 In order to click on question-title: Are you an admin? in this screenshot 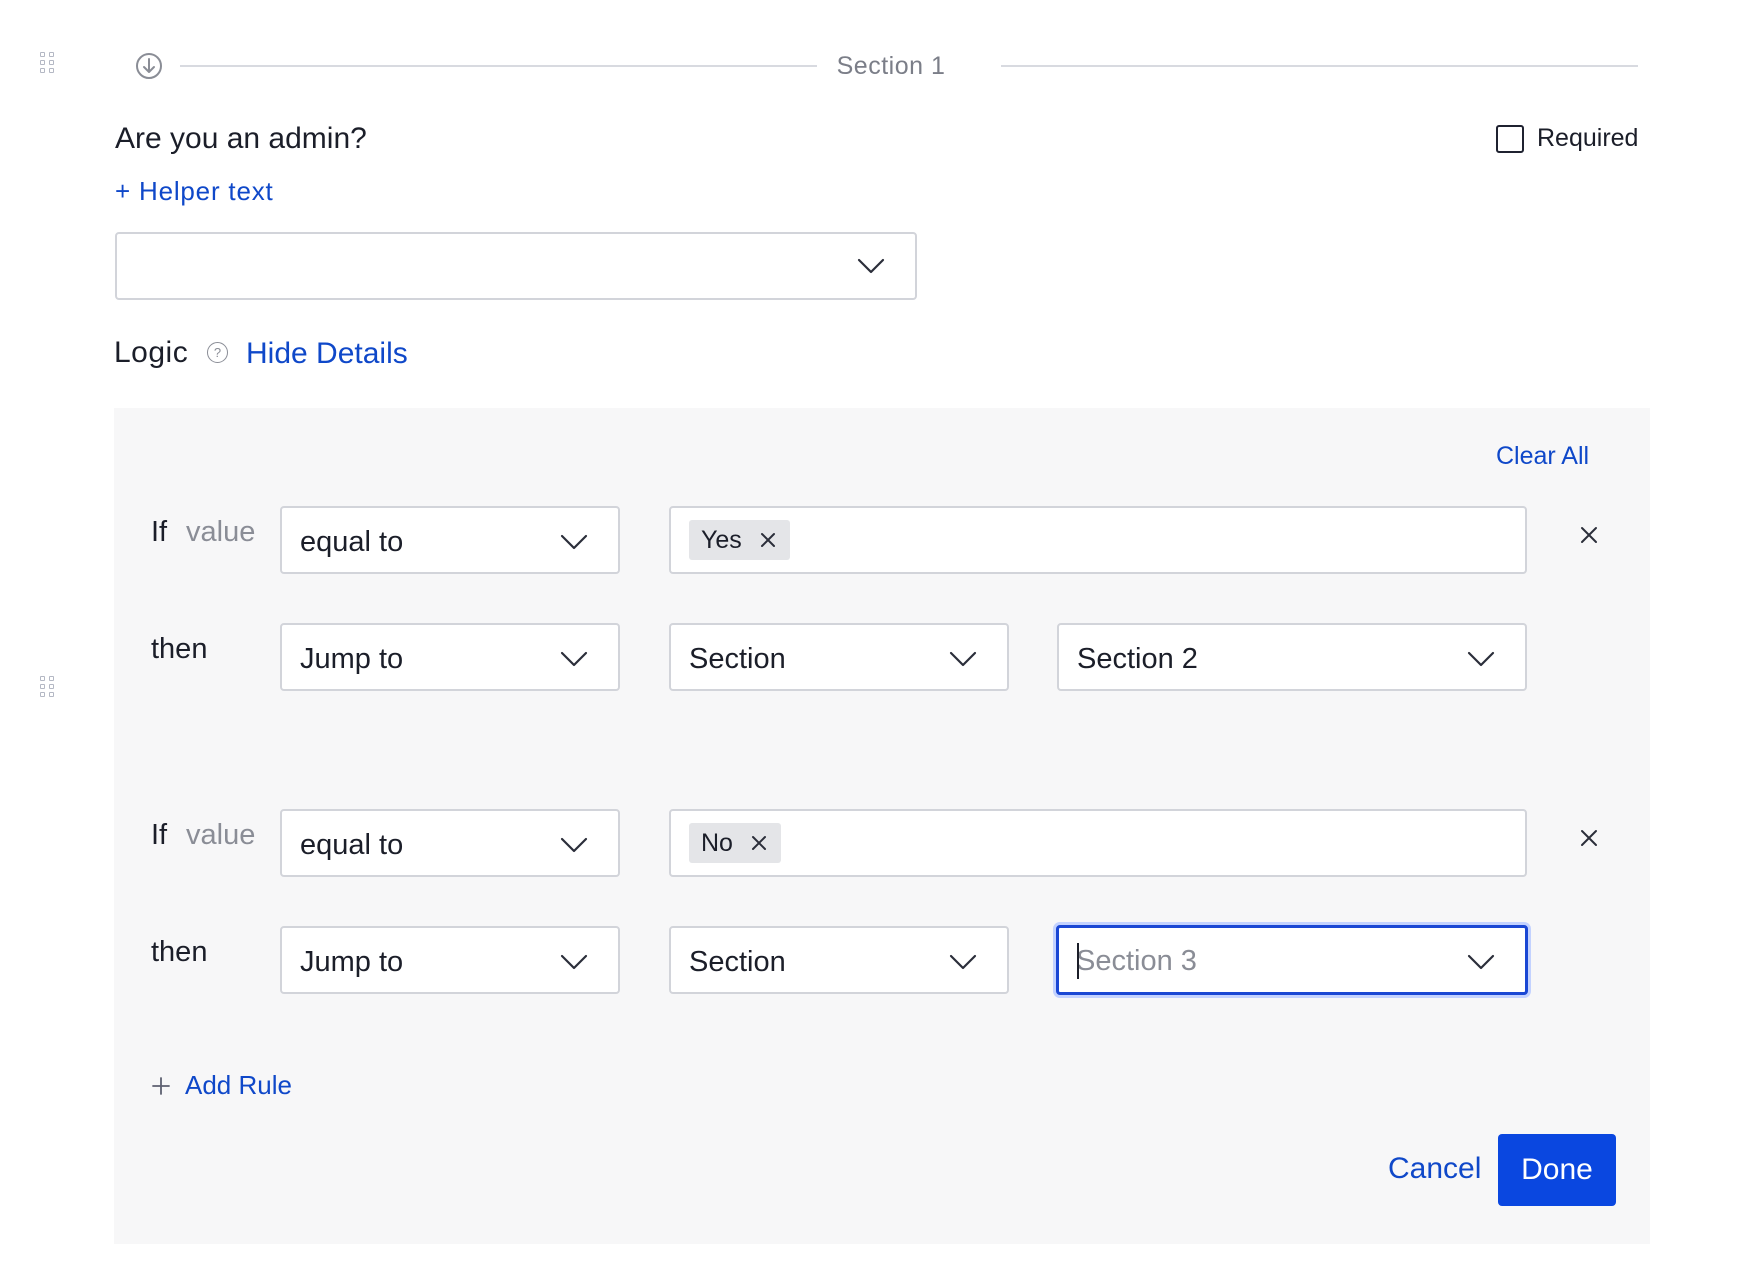, I will do `click(241, 139)`.